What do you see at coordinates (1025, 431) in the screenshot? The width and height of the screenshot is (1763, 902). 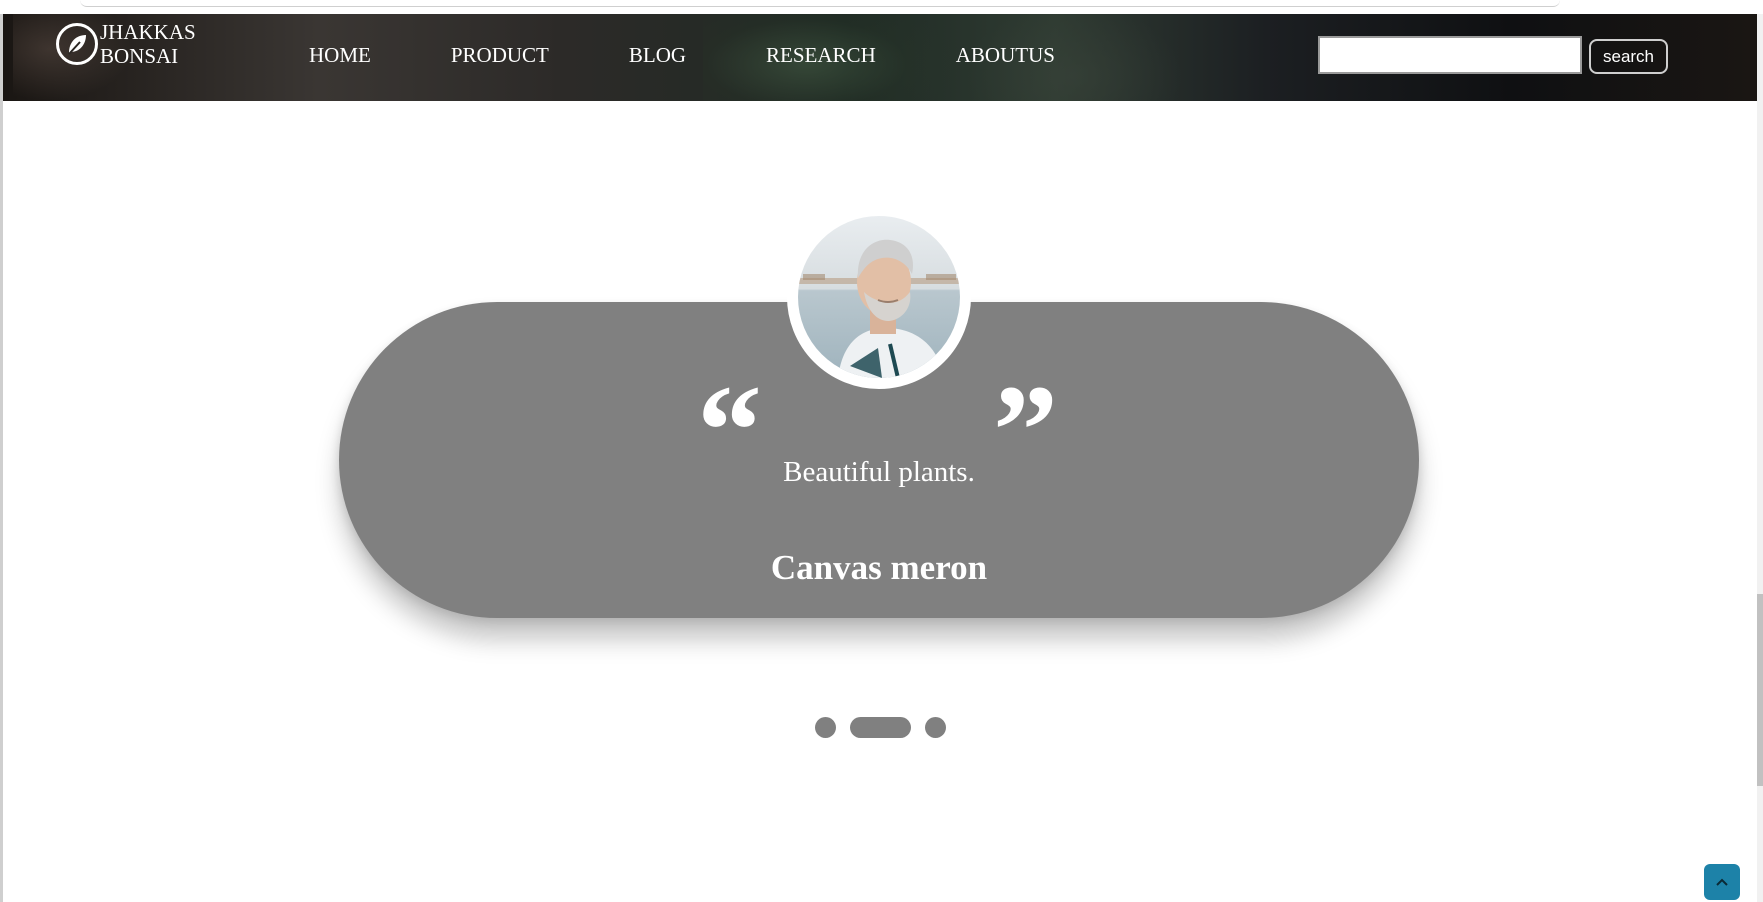 I see `close-quote-mark: ”` at bounding box center [1025, 431].